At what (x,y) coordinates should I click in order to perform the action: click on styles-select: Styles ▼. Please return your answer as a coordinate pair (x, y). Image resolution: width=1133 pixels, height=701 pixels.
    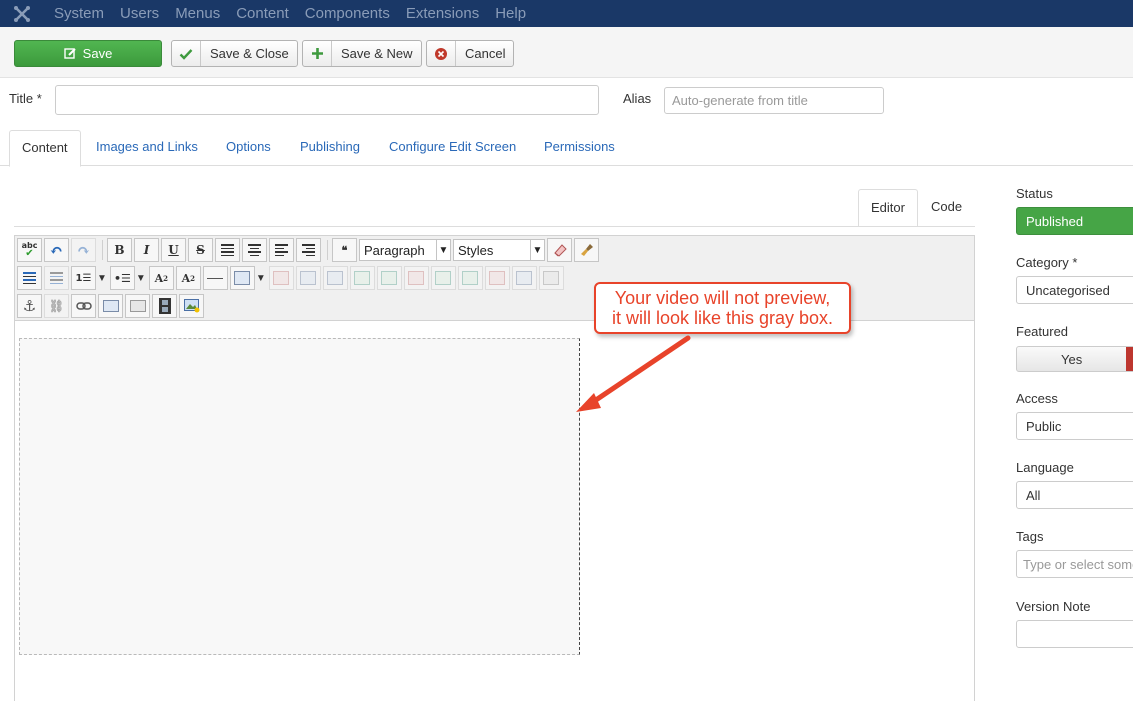
    Looking at the image, I should click on (499, 250).